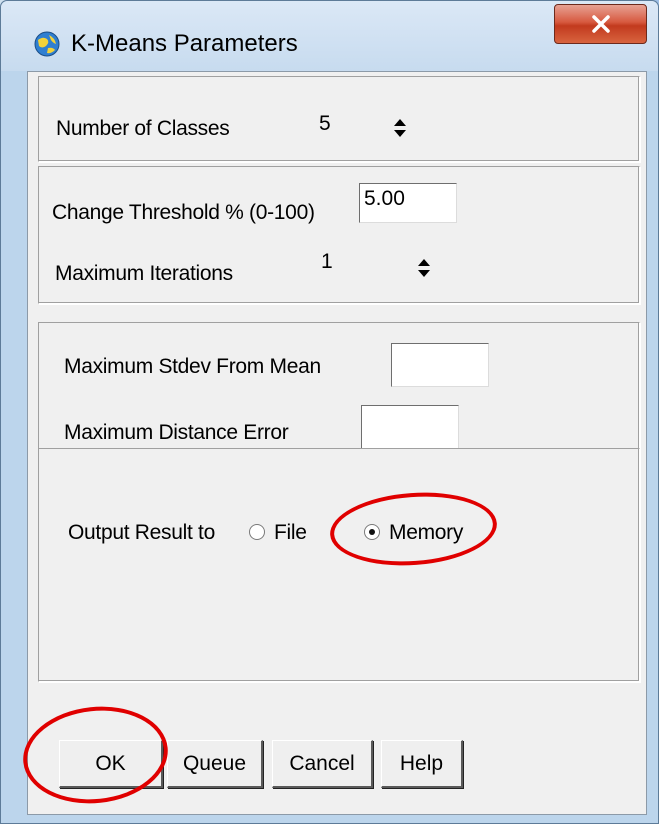 This screenshot has height=824, width=659. What do you see at coordinates (141, 532) in the screenshot?
I see `output-label: Output Result to` at bounding box center [141, 532].